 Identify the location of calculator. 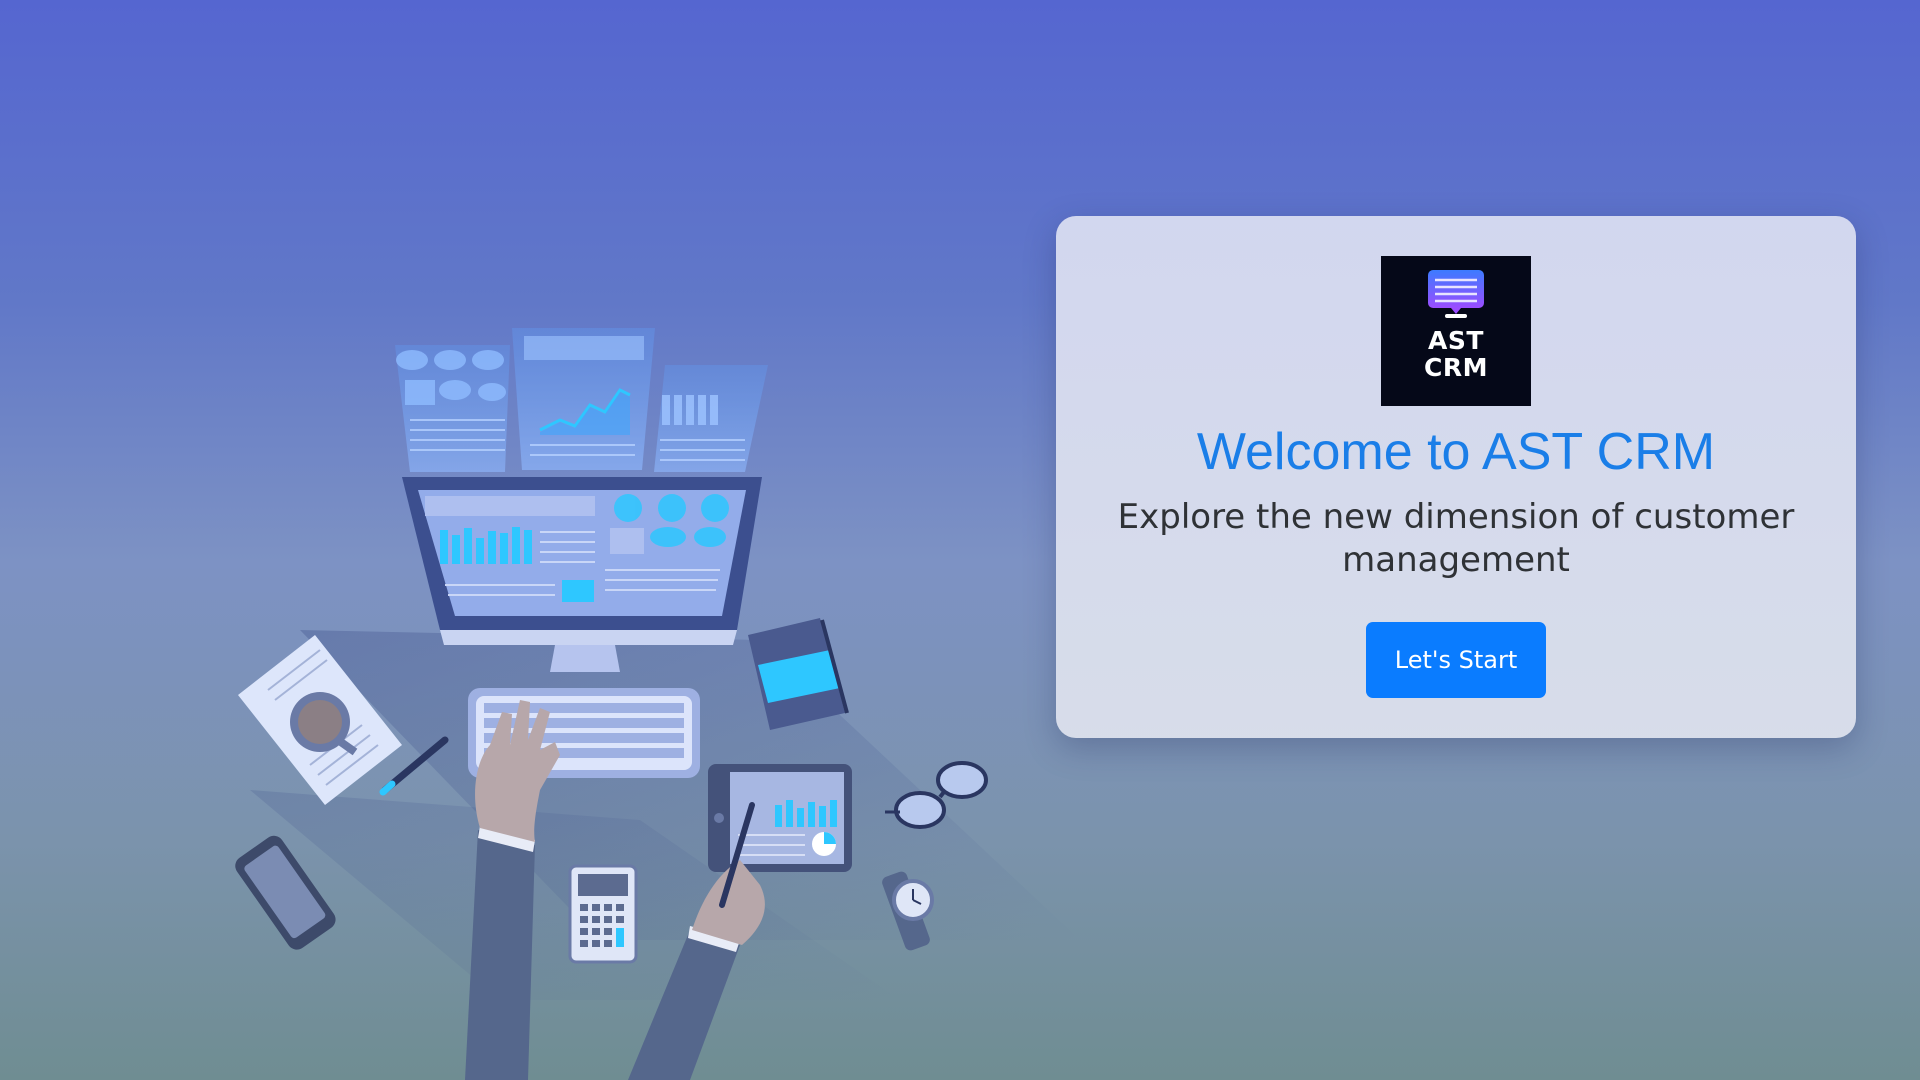
(603, 914).